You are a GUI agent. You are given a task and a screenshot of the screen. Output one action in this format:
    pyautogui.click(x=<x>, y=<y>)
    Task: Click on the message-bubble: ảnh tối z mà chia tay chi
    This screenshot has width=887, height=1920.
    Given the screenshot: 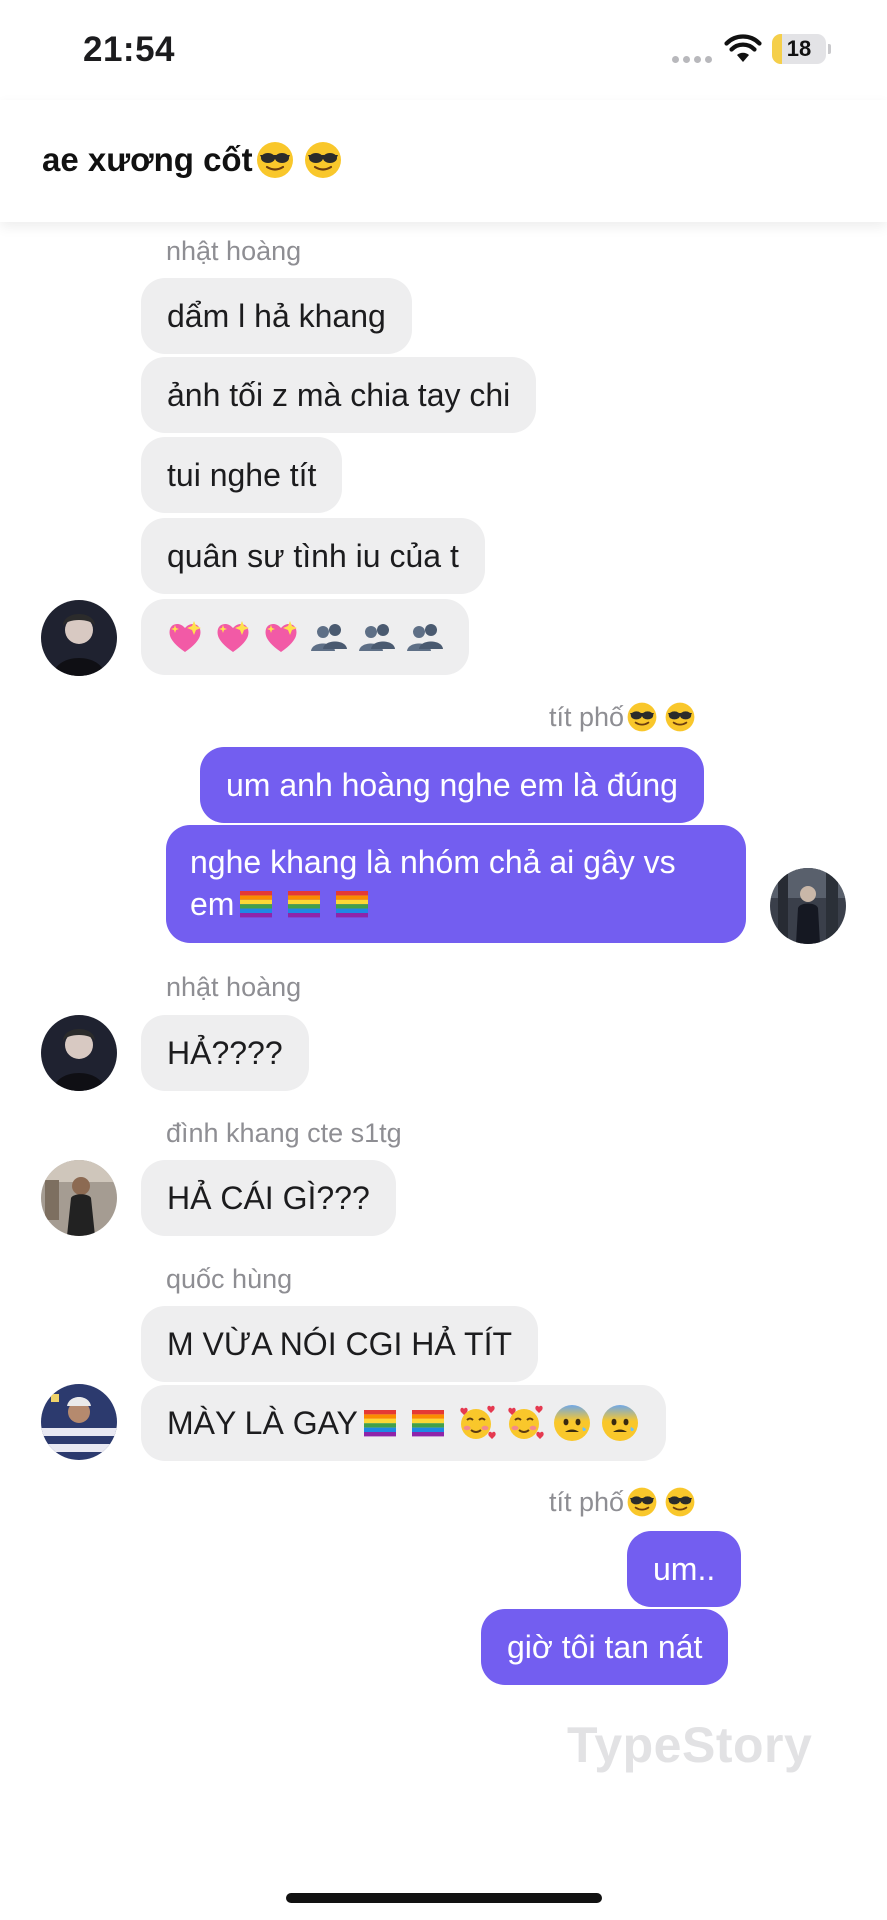 What is the action you would take?
    pyautogui.click(x=339, y=395)
    